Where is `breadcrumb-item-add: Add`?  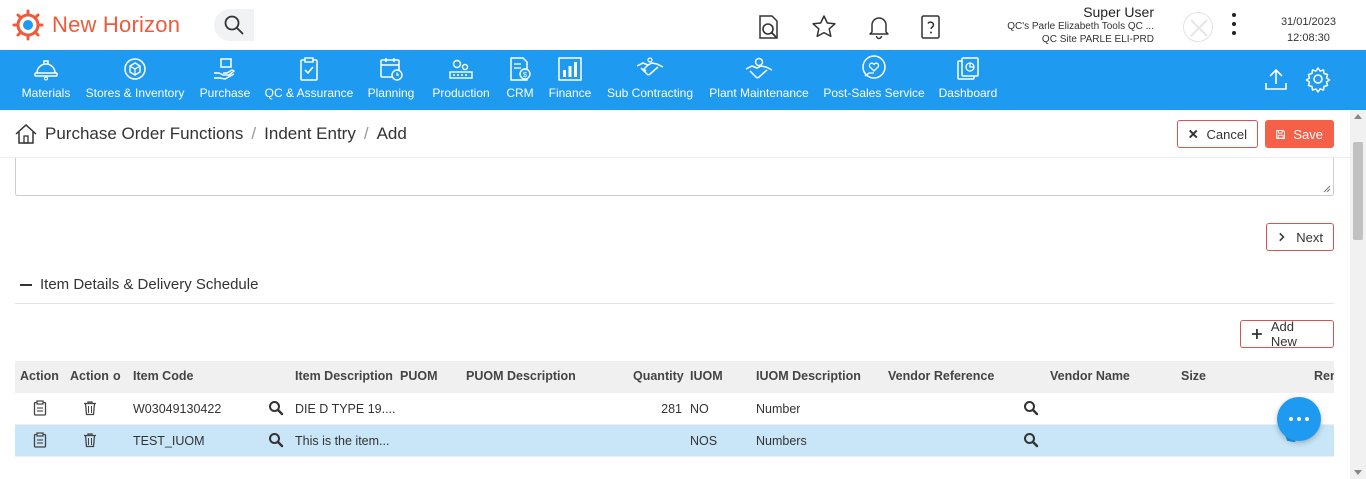 breadcrumb-item-add: Add is located at coordinates (391, 133).